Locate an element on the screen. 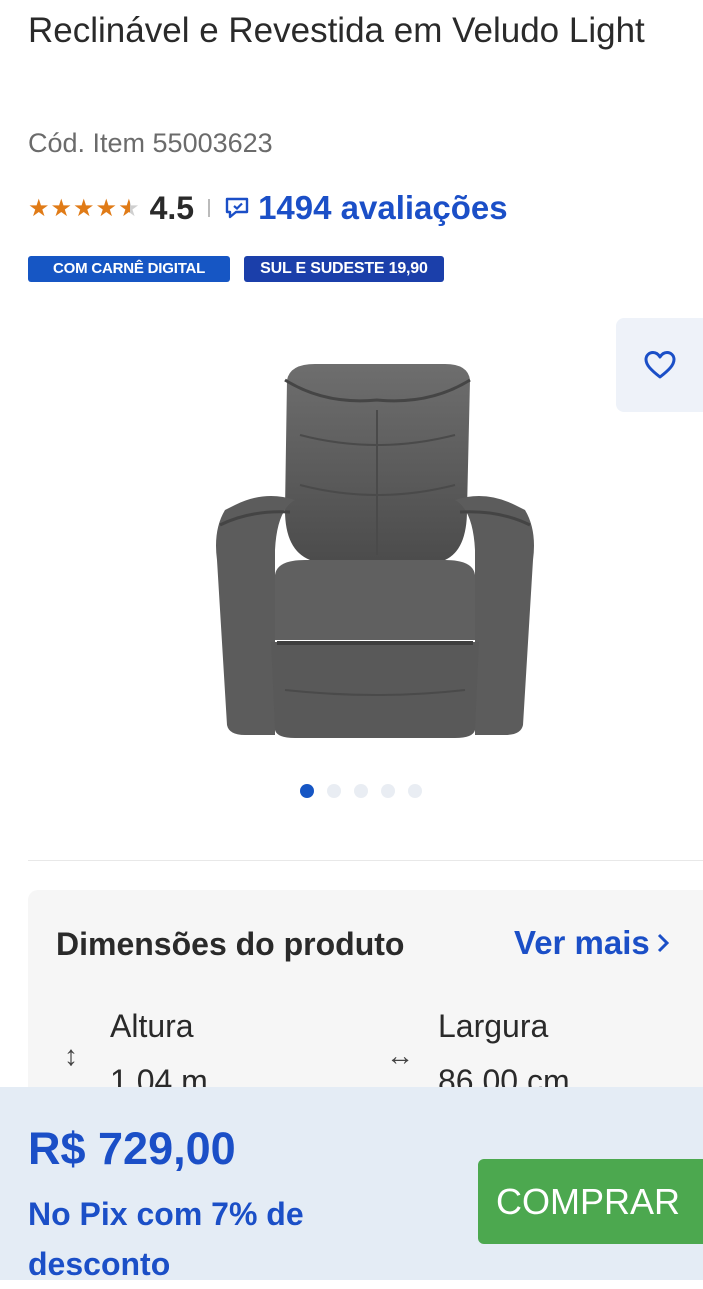  item-code: Cód. Item 55003623 is located at coordinates (150, 143).